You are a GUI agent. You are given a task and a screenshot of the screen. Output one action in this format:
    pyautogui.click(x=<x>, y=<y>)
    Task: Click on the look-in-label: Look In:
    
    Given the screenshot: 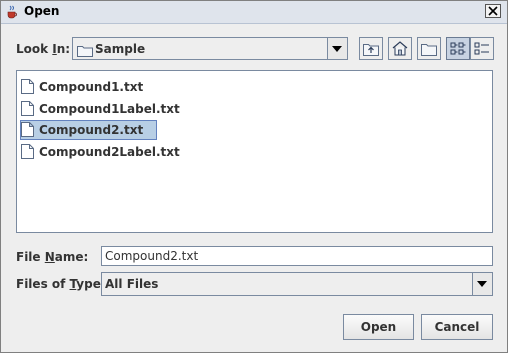 What is the action you would take?
    pyautogui.click(x=43, y=49)
    